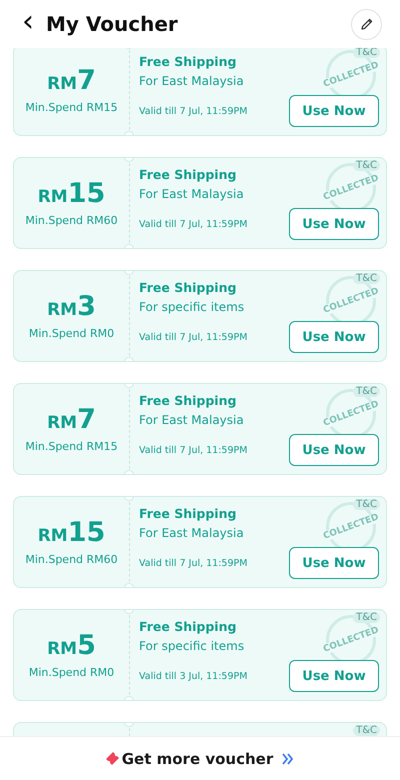 The height and width of the screenshot is (780, 400). I want to click on pencil-icon, so click(367, 24).